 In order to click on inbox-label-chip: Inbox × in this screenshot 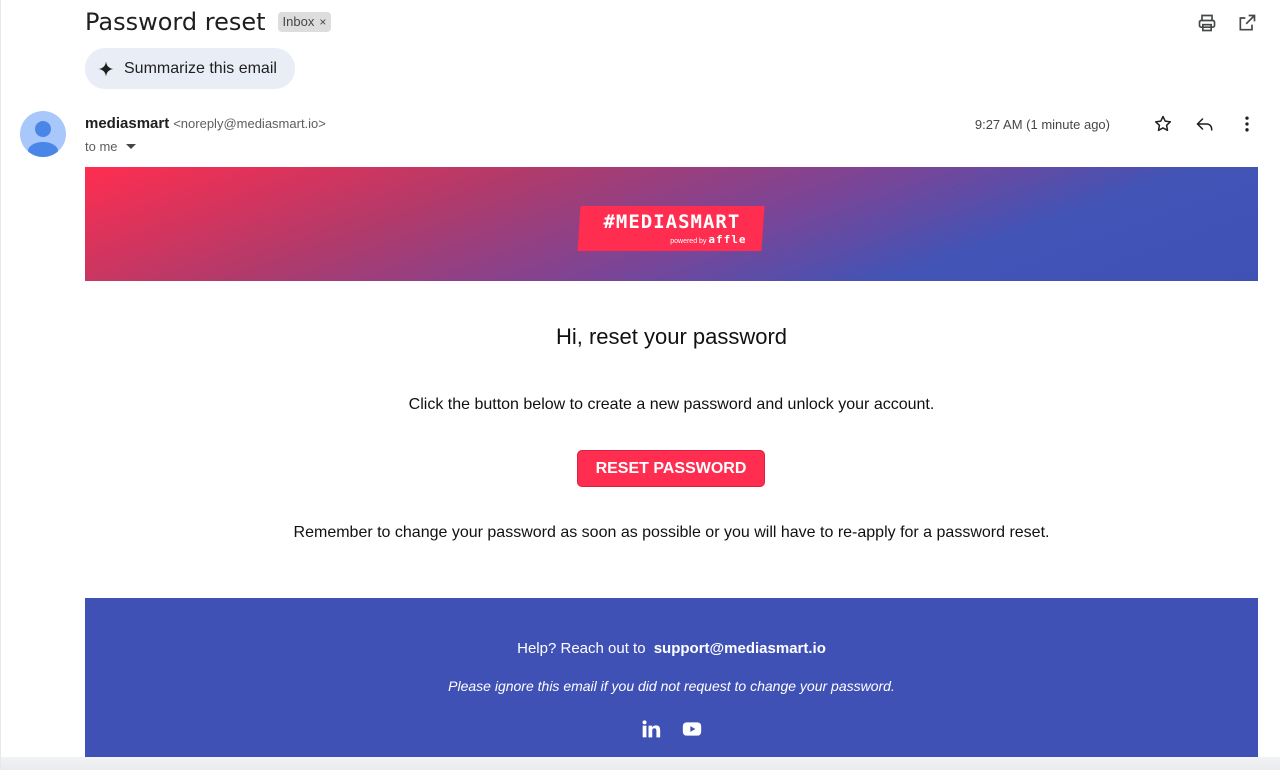, I will do `click(304, 22)`.